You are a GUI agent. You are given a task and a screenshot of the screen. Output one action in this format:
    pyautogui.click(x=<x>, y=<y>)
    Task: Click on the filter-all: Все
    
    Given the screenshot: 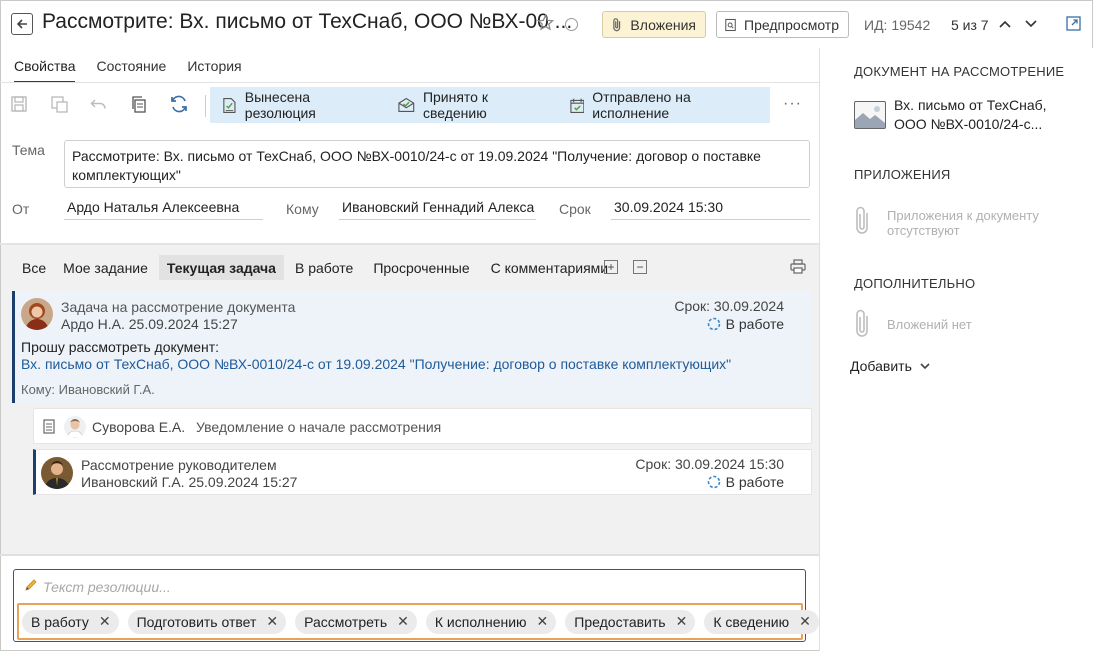 What is the action you would take?
    pyautogui.click(x=34, y=267)
    